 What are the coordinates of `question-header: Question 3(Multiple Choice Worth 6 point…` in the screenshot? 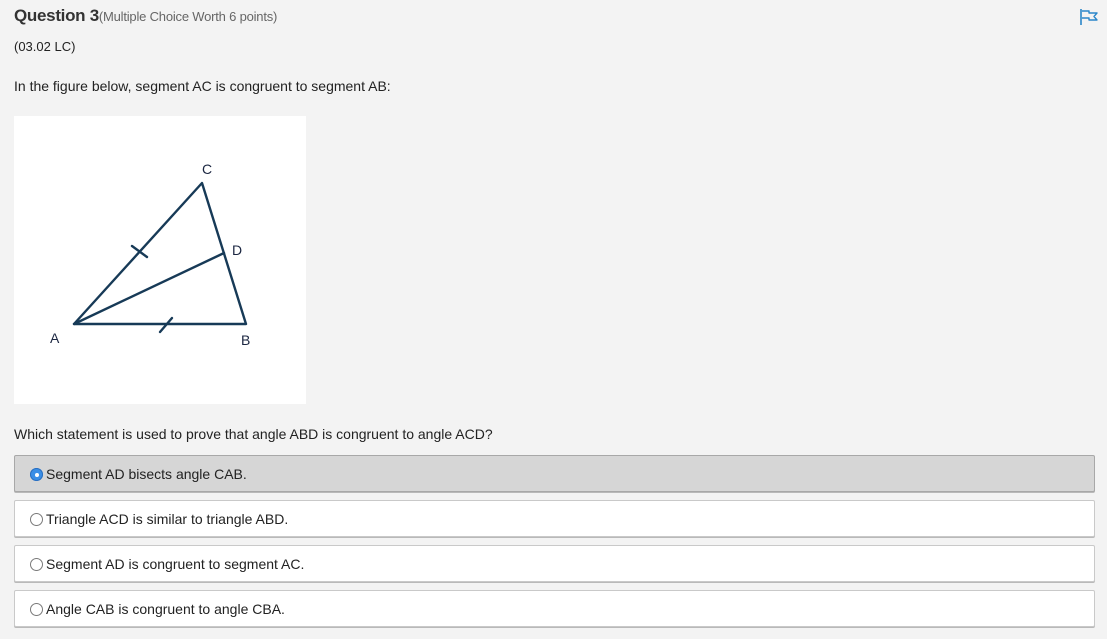 It's located at (145, 16).